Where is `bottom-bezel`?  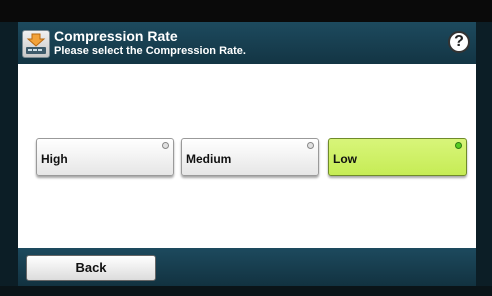 bottom-bezel is located at coordinates (246, 291).